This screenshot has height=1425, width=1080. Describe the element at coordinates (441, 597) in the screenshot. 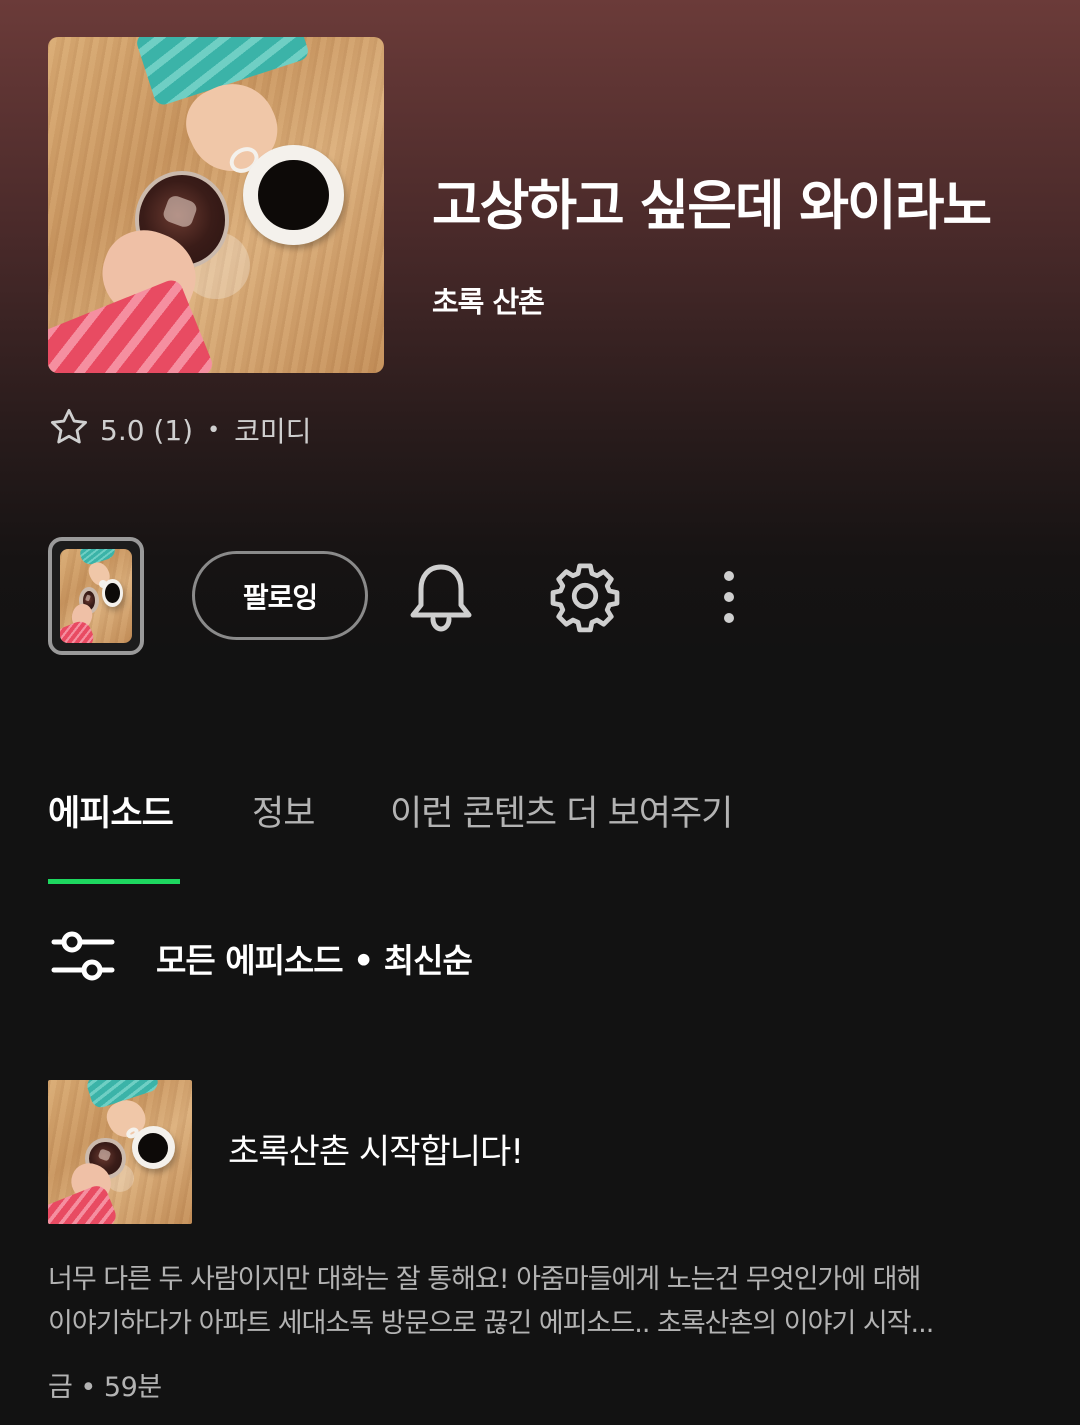

I see `bell-icon` at that location.